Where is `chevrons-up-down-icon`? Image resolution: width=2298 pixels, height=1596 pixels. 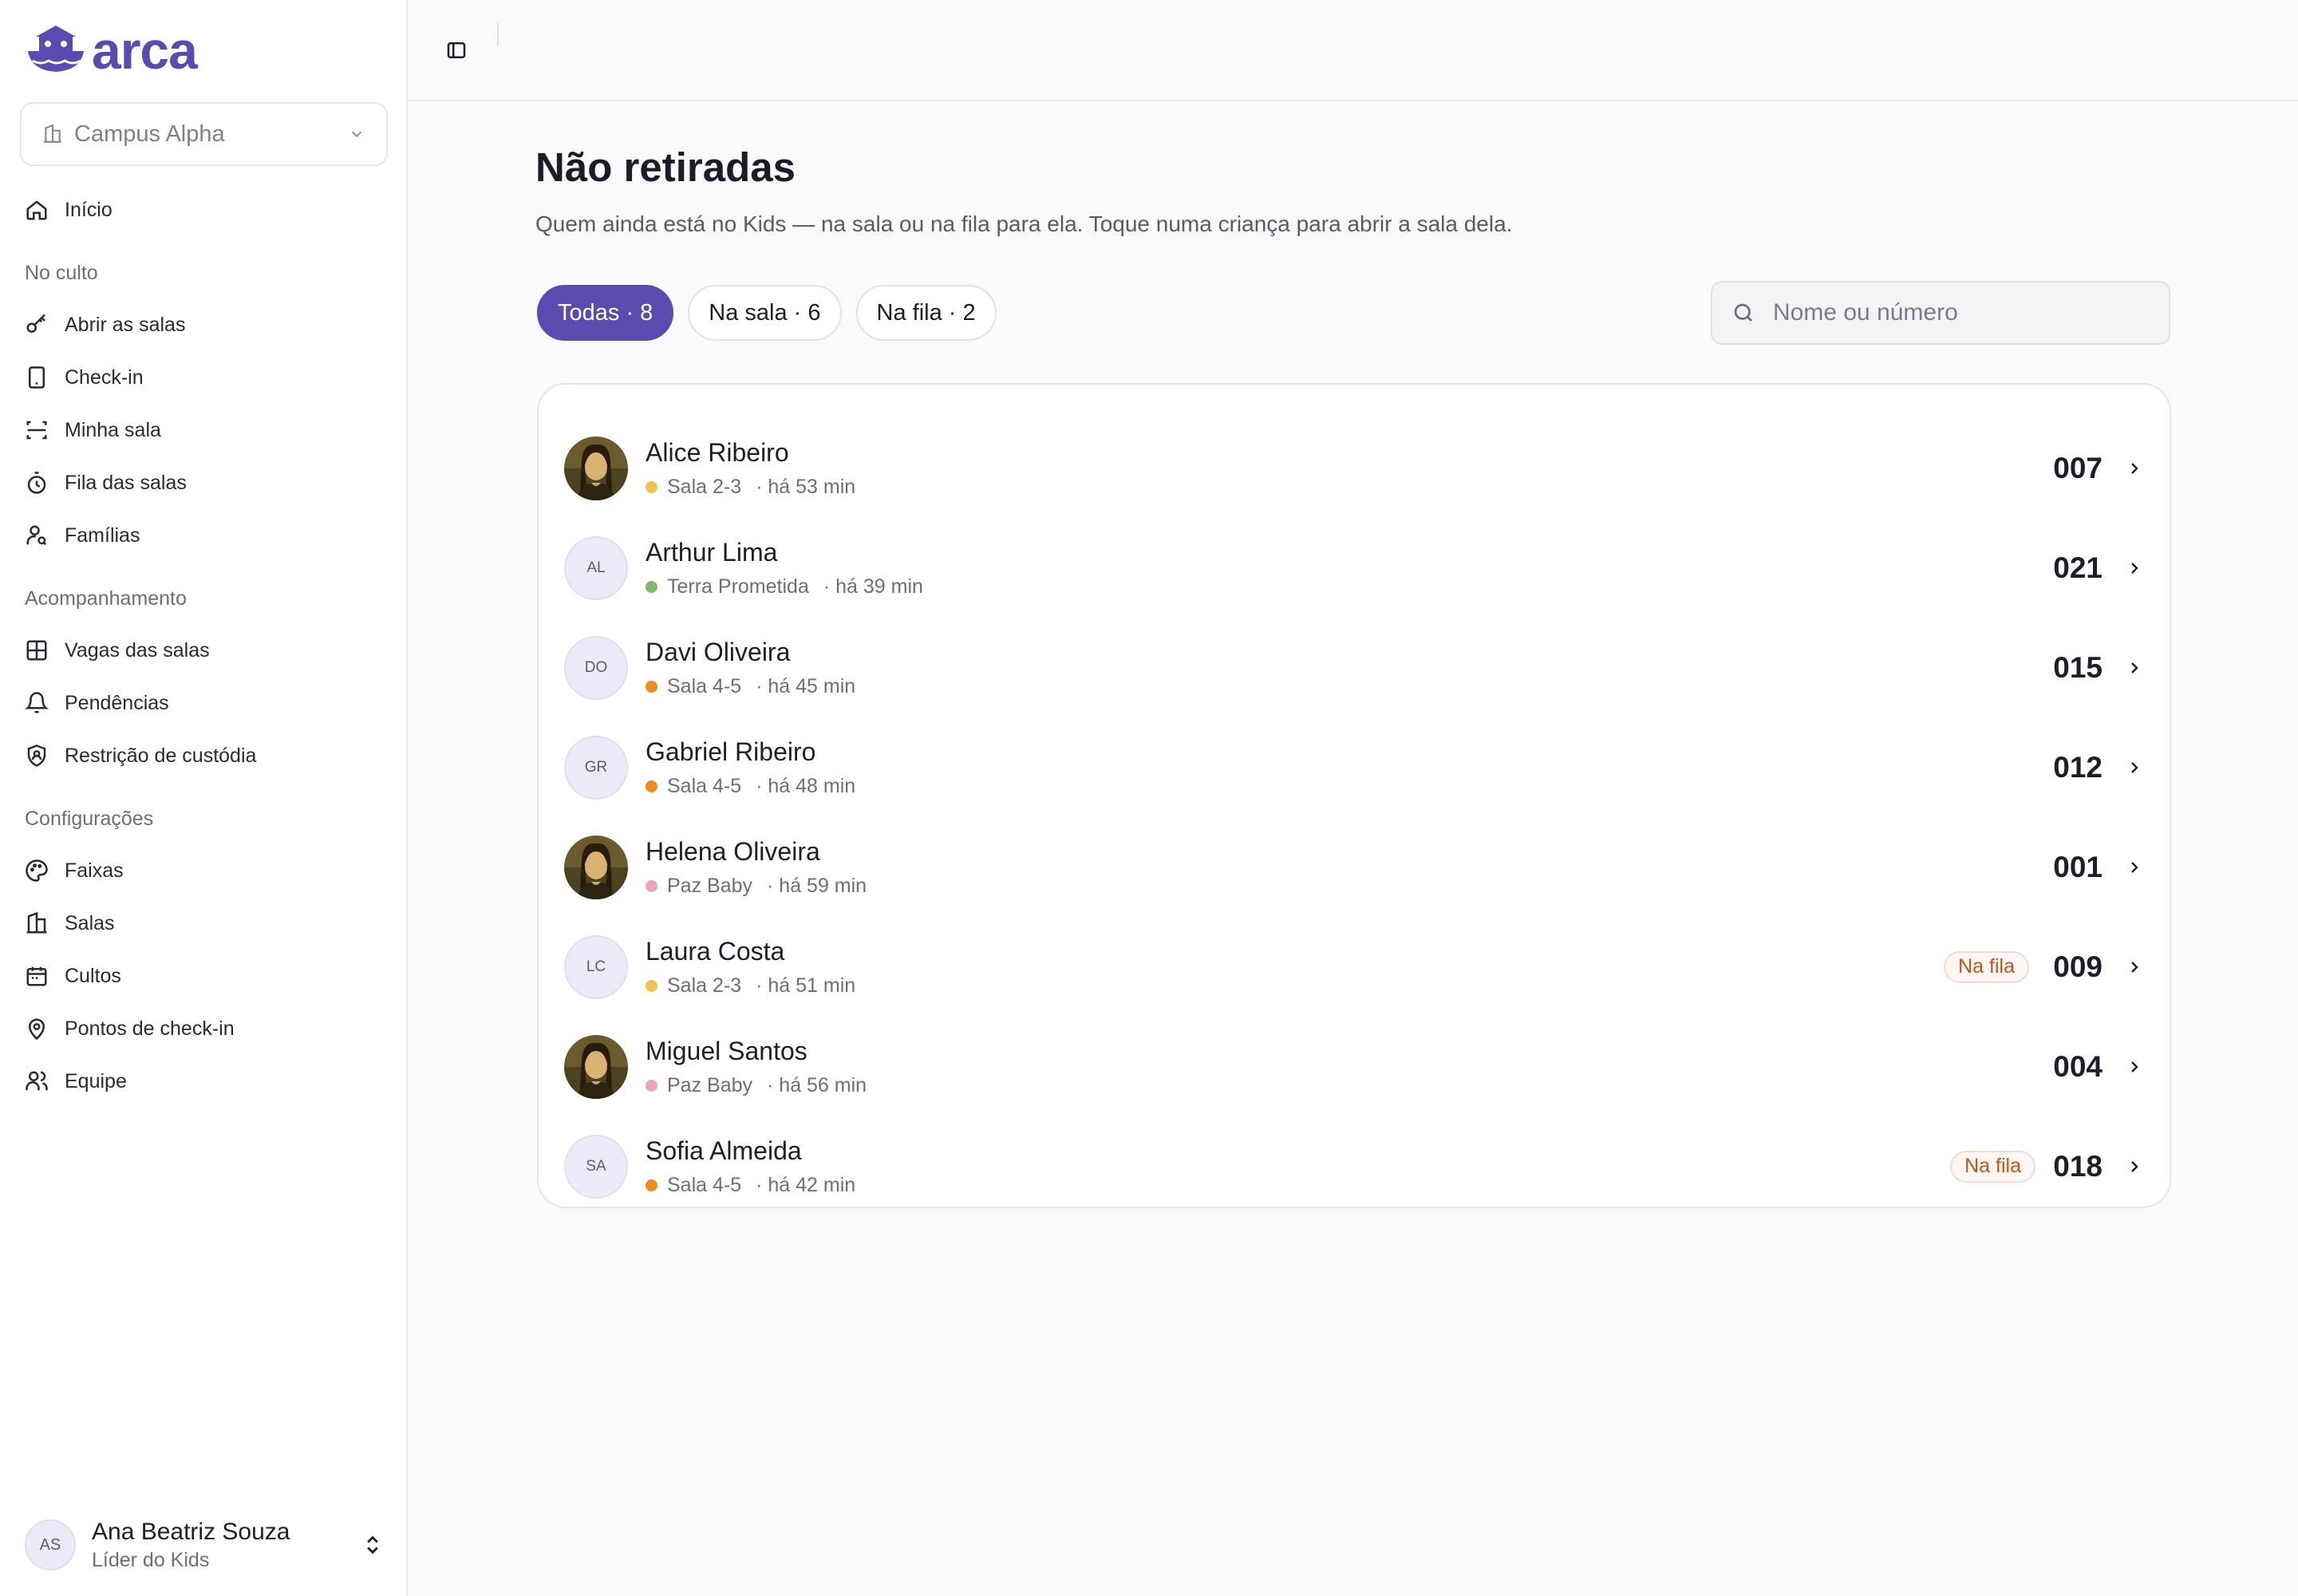 chevrons-up-down-icon is located at coordinates (372, 1545).